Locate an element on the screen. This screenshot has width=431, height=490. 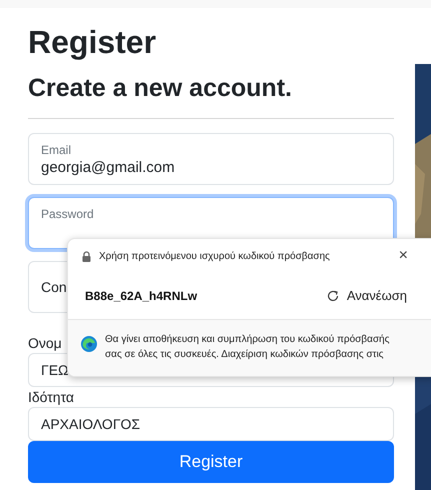
refresh-icon is located at coordinates (332, 296).